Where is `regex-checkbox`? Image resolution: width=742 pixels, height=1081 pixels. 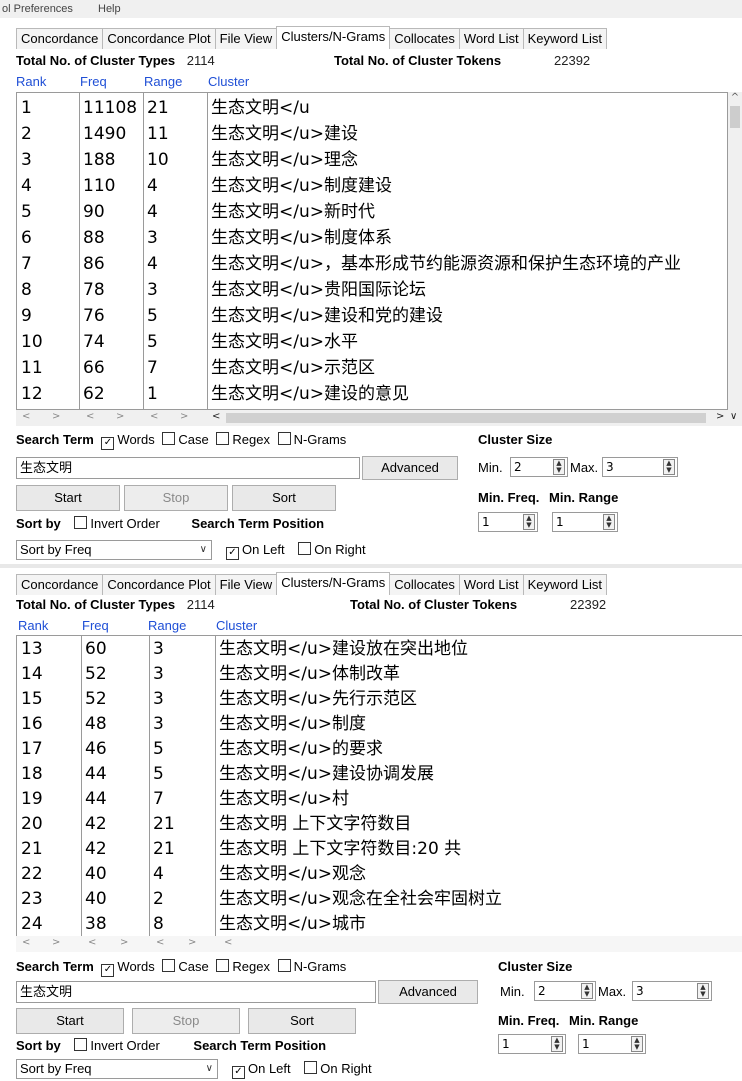 regex-checkbox is located at coordinates (223, 965).